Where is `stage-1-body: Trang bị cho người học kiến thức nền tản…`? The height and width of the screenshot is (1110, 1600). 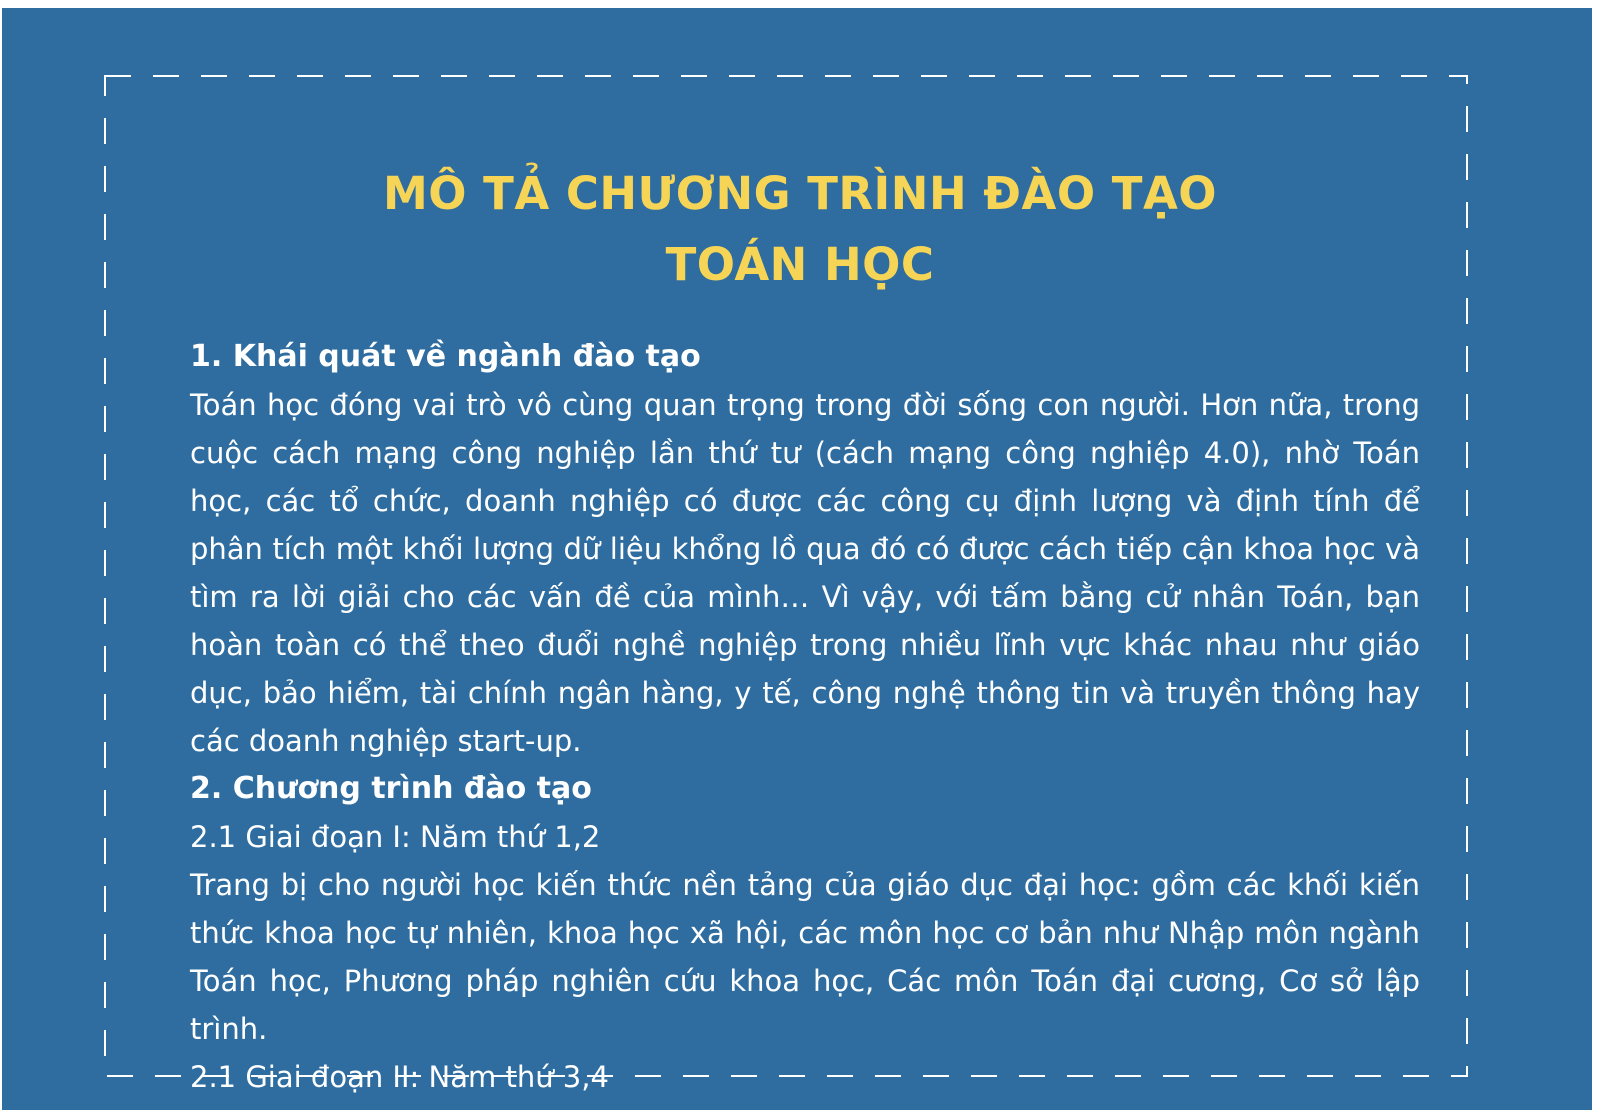
stage-1-body: Trang bị cho người học kiến thức nền tản… is located at coordinates (805, 957).